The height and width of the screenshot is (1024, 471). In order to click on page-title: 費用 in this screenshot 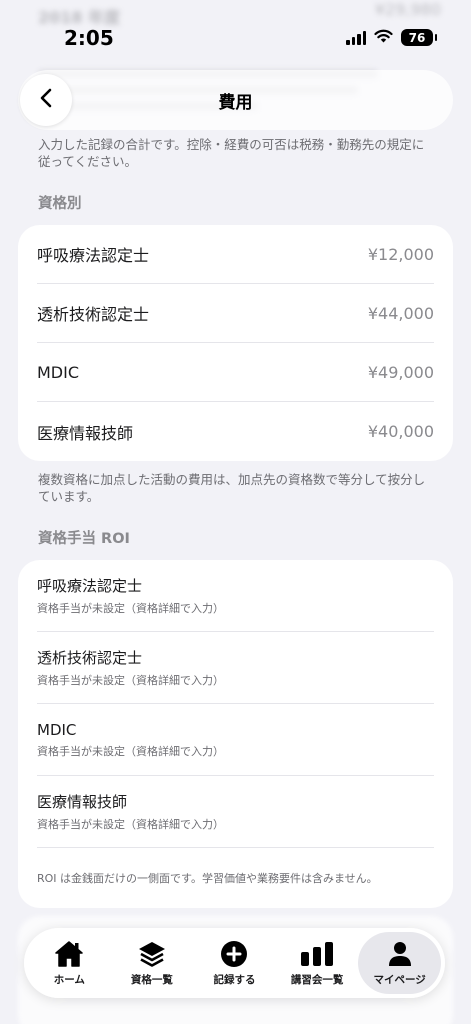, I will do `click(235, 103)`.